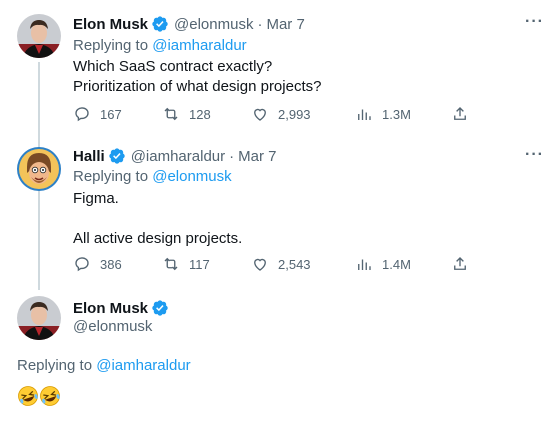 Image resolution: width=559 pixels, height=421 pixels. I want to click on rolling-laughing-emoji-icon, so click(39, 396).